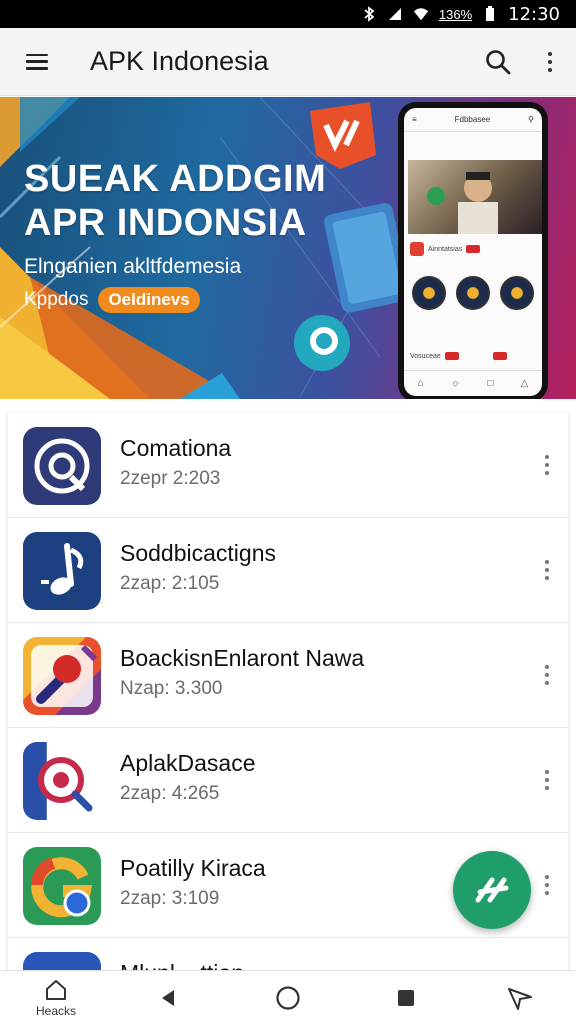  What do you see at coordinates (473, 120) in the screenshot?
I see `phone-mock-header: ≡ Fdbbasee ⚲` at bounding box center [473, 120].